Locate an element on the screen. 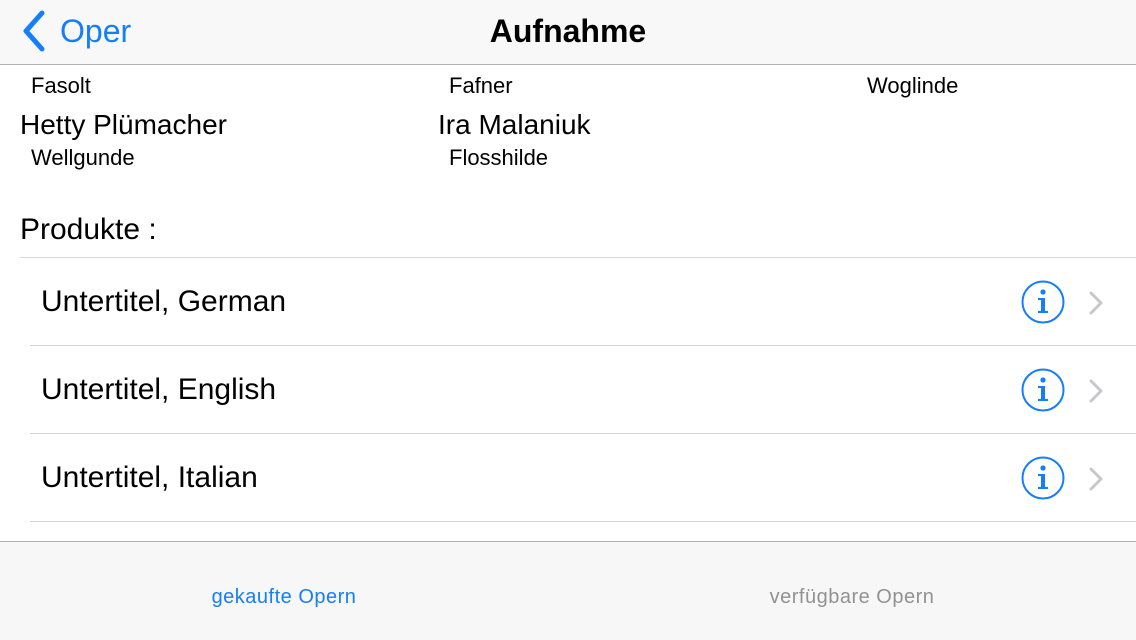 This screenshot has width=1136, height=640. navigation-bar: Oper Aufnahme is located at coordinates (568, 32).